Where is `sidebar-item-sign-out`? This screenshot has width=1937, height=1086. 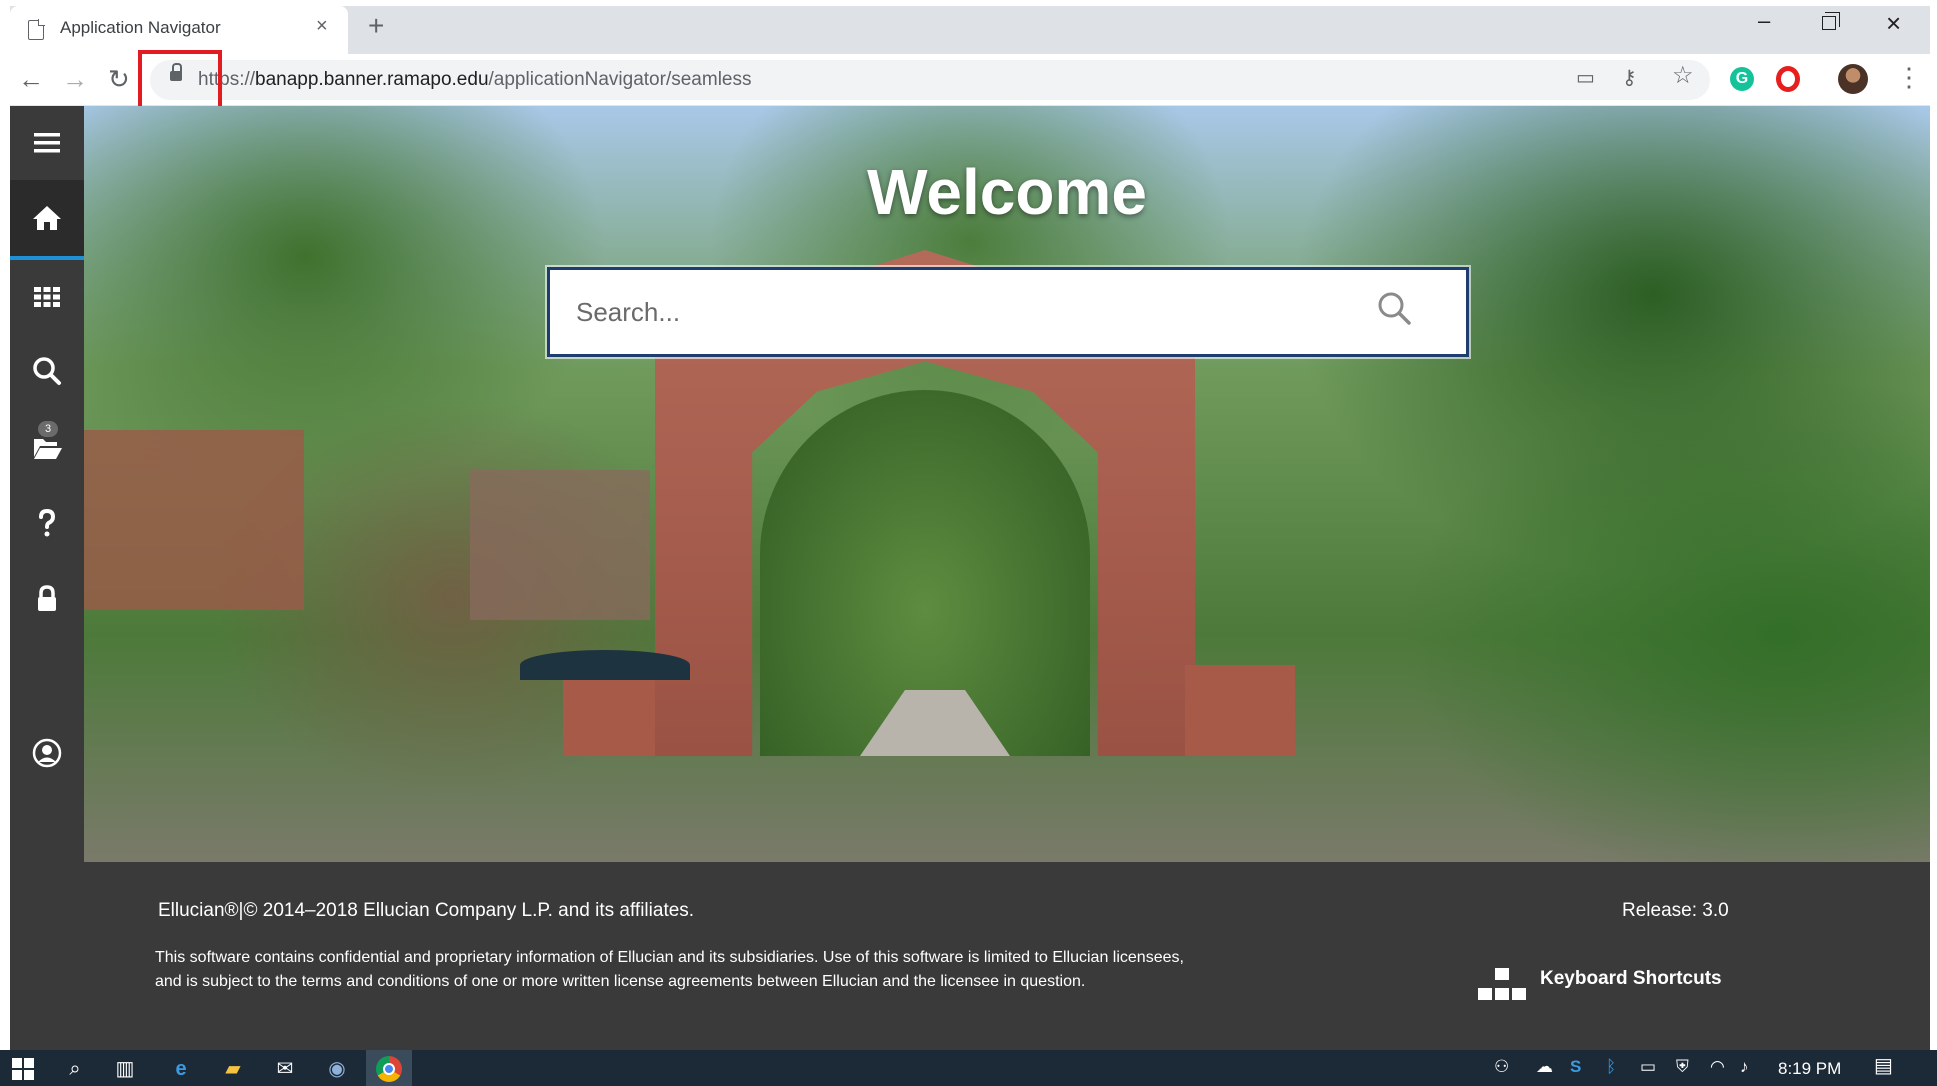 sidebar-item-sign-out is located at coordinates (47, 599).